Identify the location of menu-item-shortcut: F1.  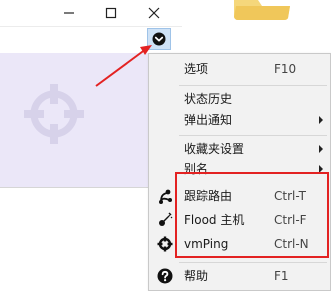
(281, 276).